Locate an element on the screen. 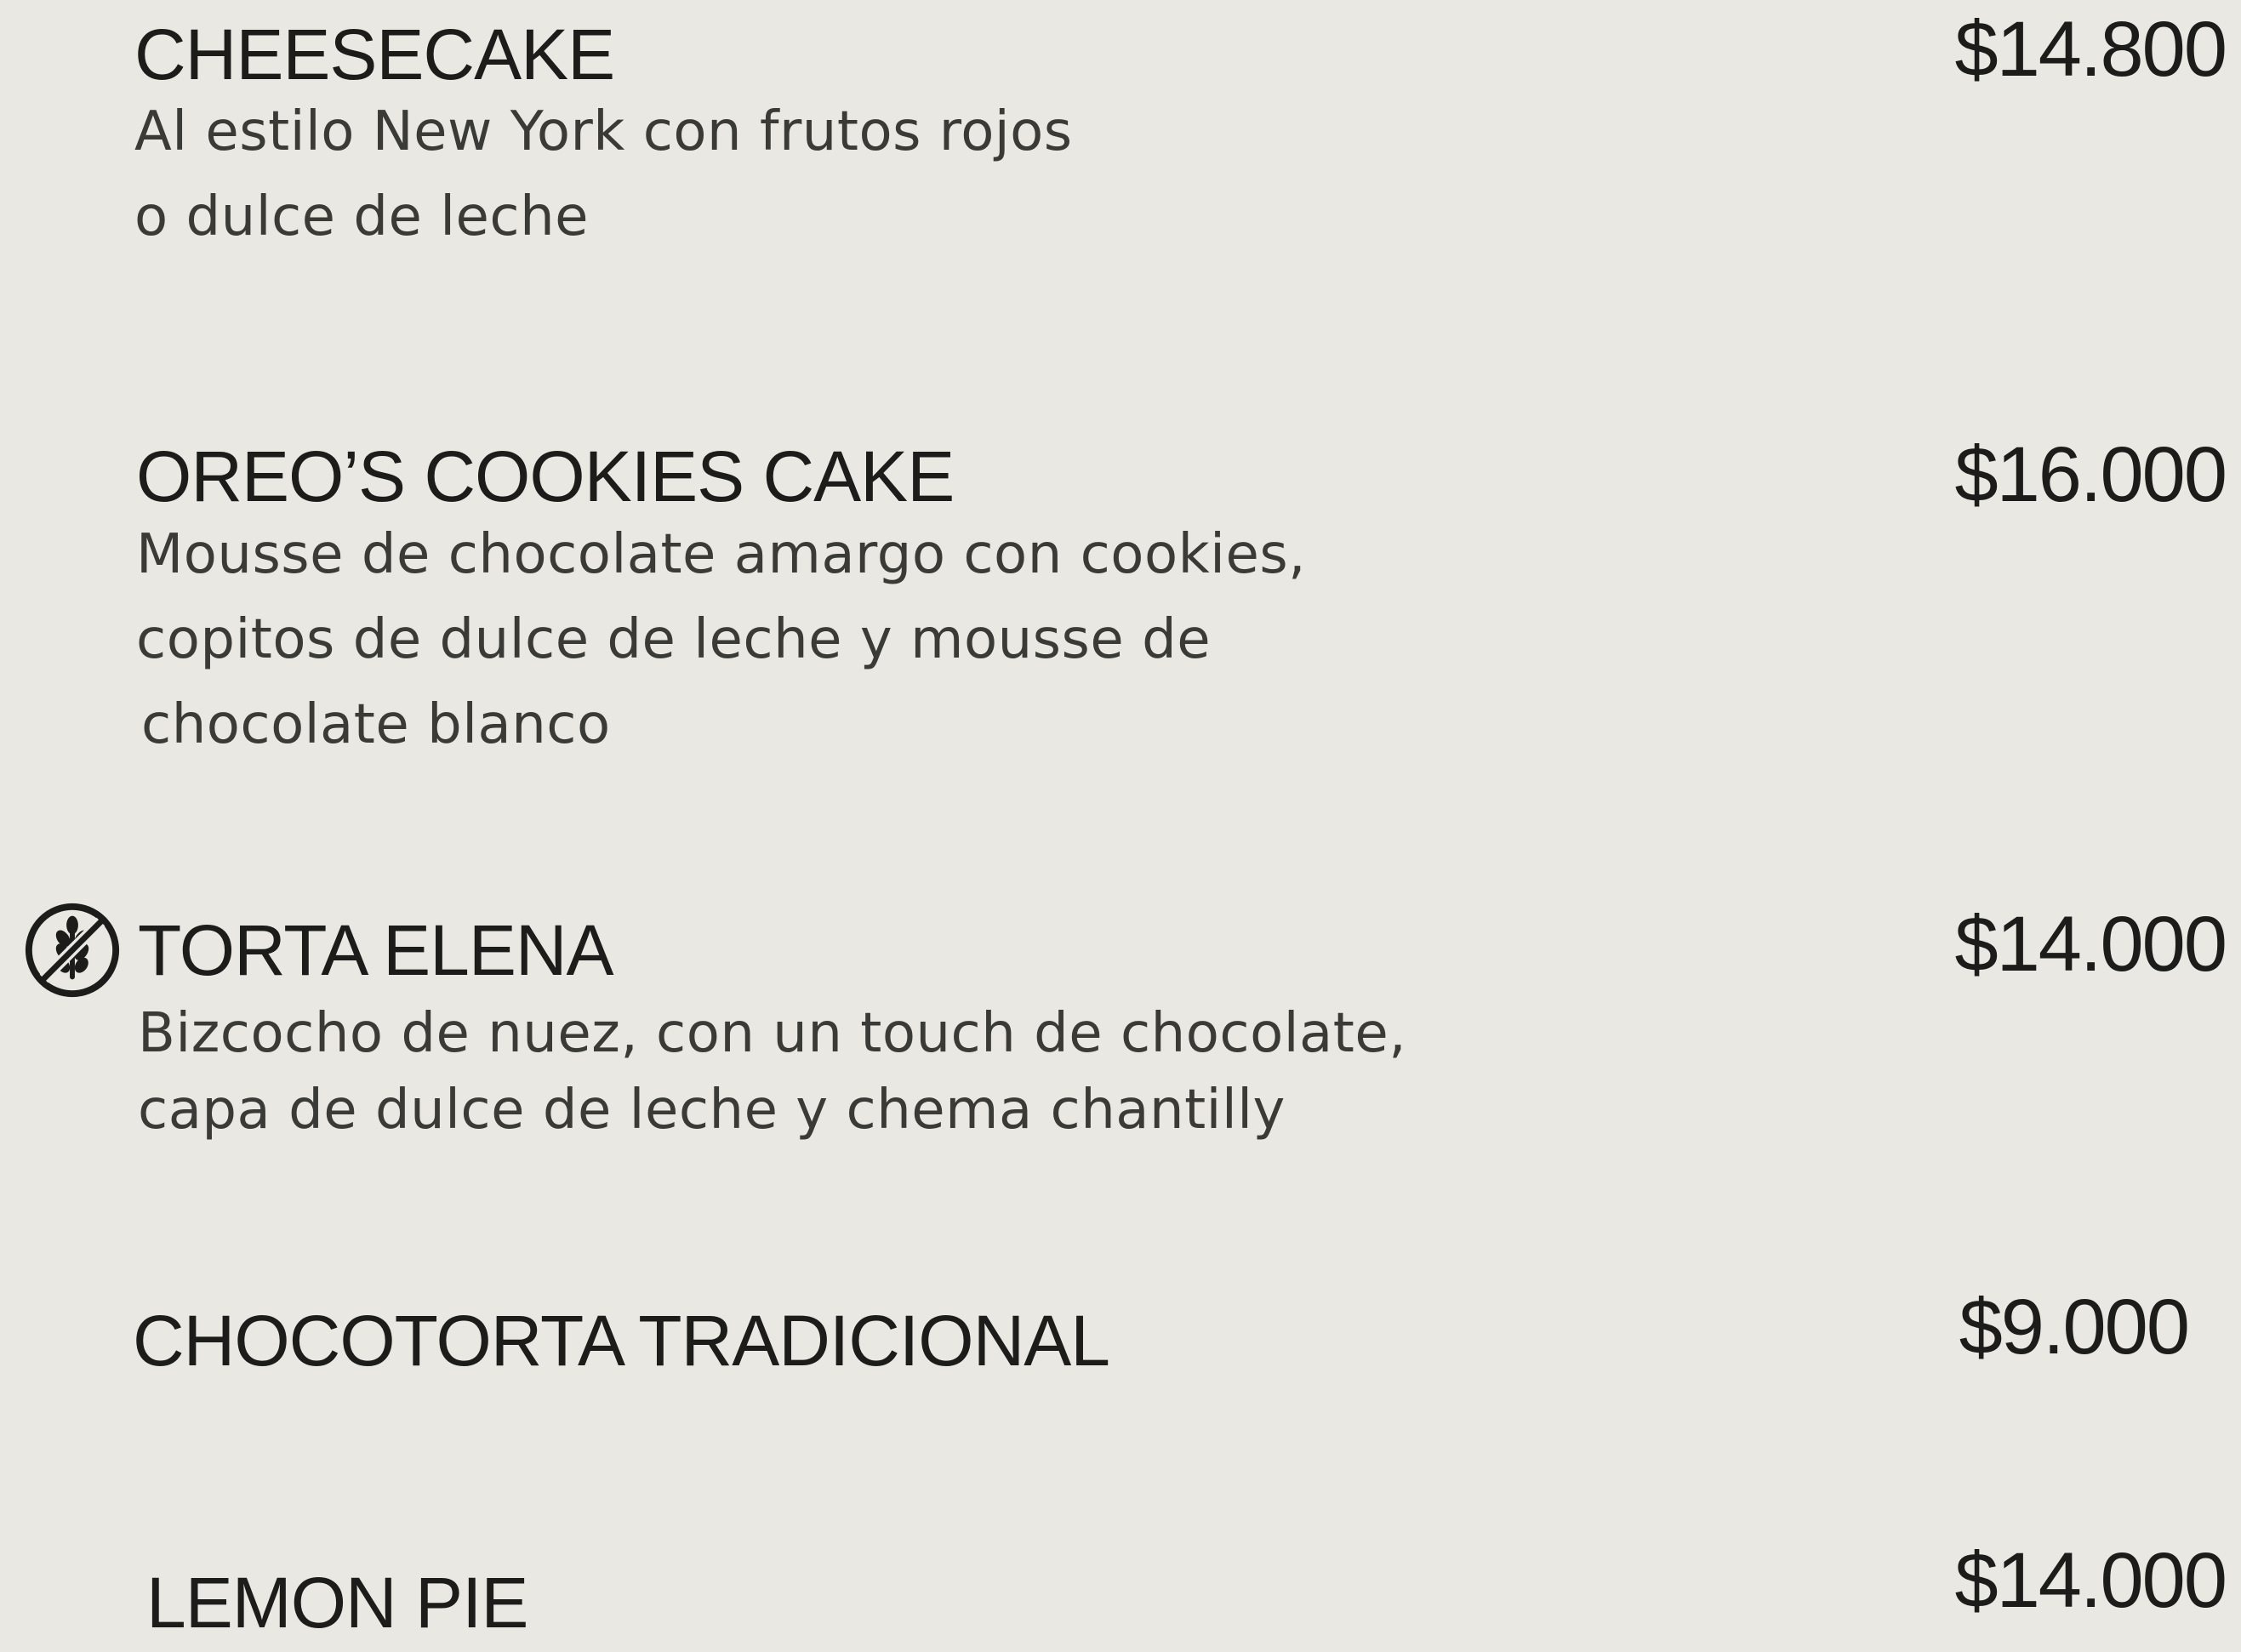 The image size is (2241, 1652). item-price: $14.800 is located at coordinates (2090, 49).